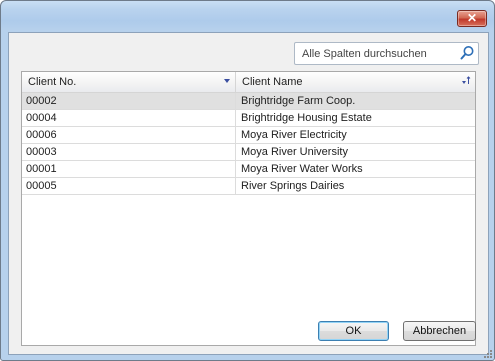  What do you see at coordinates (306, 118) in the screenshot?
I see `cell-client-name: Brightridge Housing Estate` at bounding box center [306, 118].